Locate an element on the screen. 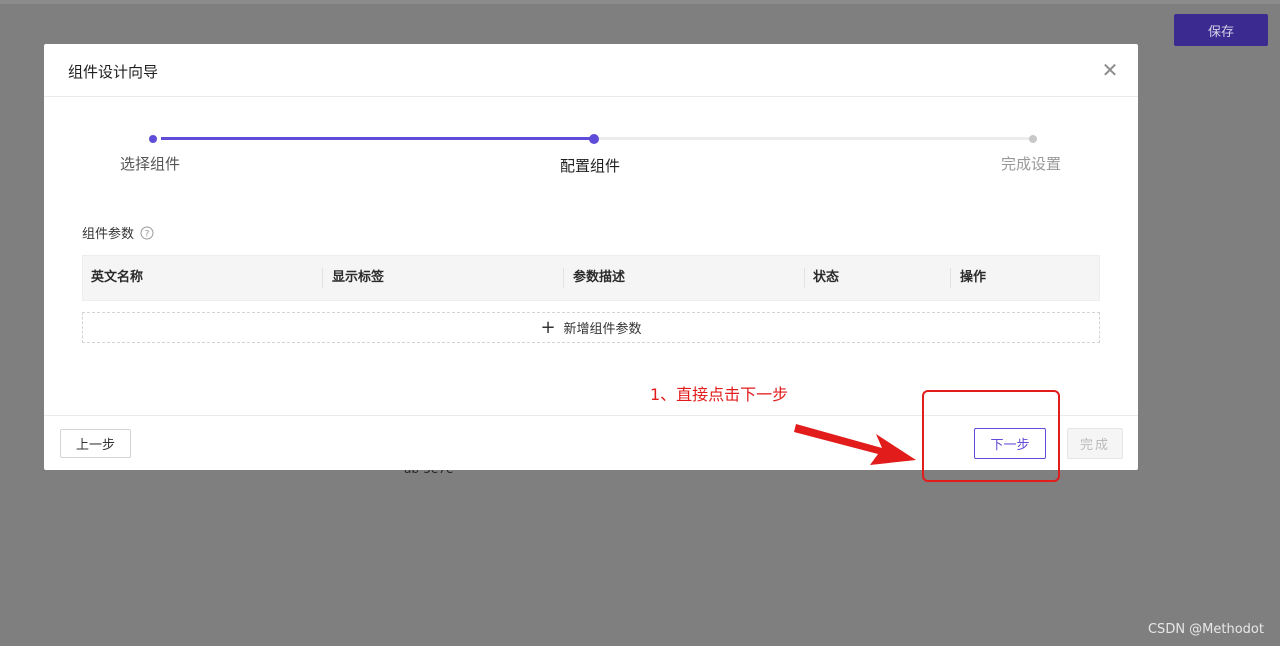  column-header-display-label: 显示标签 is located at coordinates (358, 277).